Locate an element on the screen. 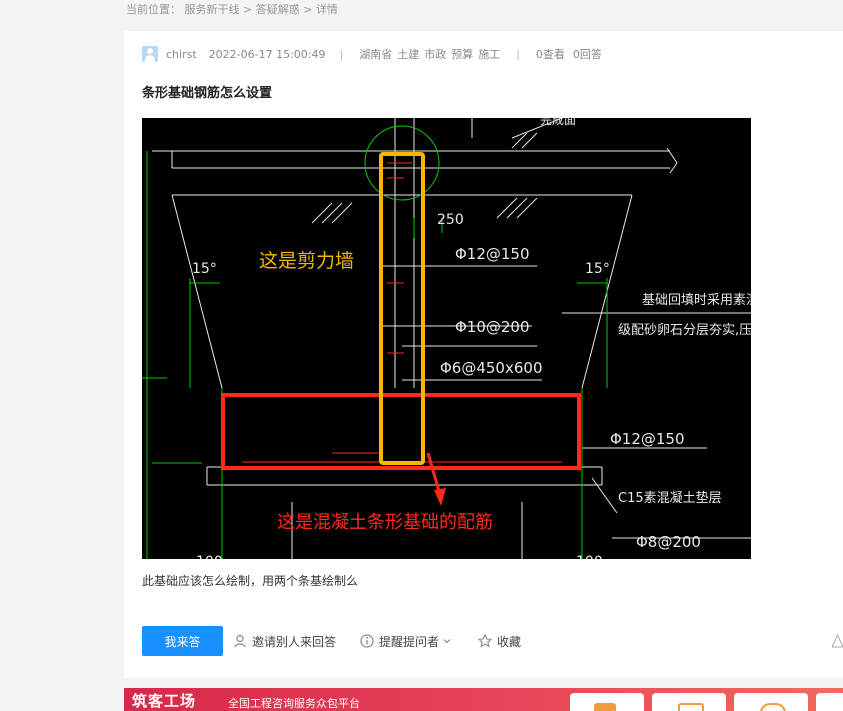 Image resolution: width=843 pixels, height=711 pixels. cushion-label: C15素混凝土垫层 is located at coordinates (670, 498).